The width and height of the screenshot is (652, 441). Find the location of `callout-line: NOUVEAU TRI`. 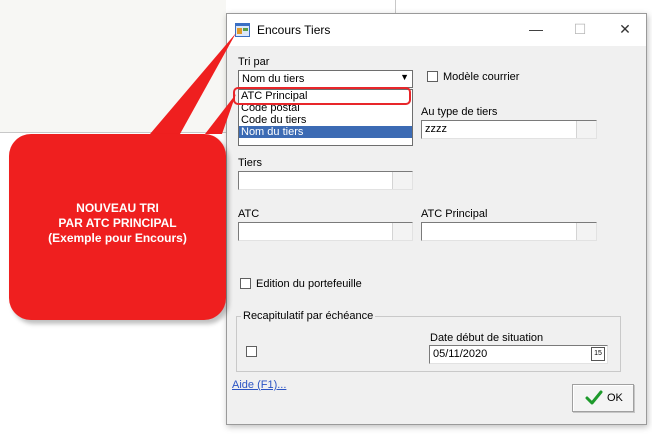

callout-line: NOUVEAU TRI is located at coordinates (117, 208).